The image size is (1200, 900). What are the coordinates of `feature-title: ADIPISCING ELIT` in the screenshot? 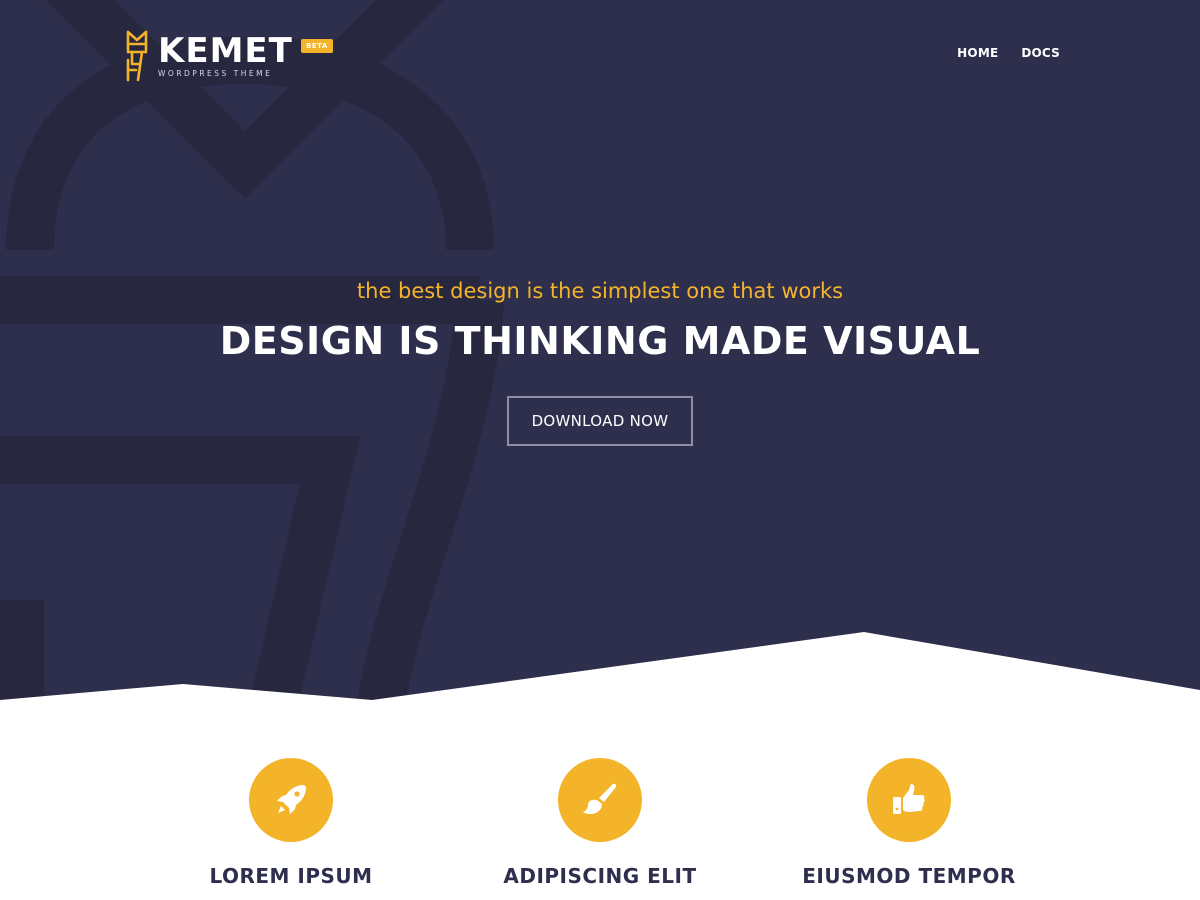 It's located at (600, 876).